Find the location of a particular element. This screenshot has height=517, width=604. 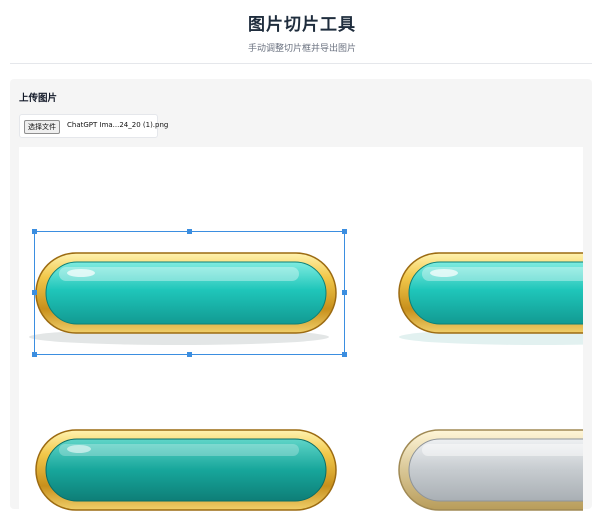

resize-handle-s is located at coordinates (189, 354).